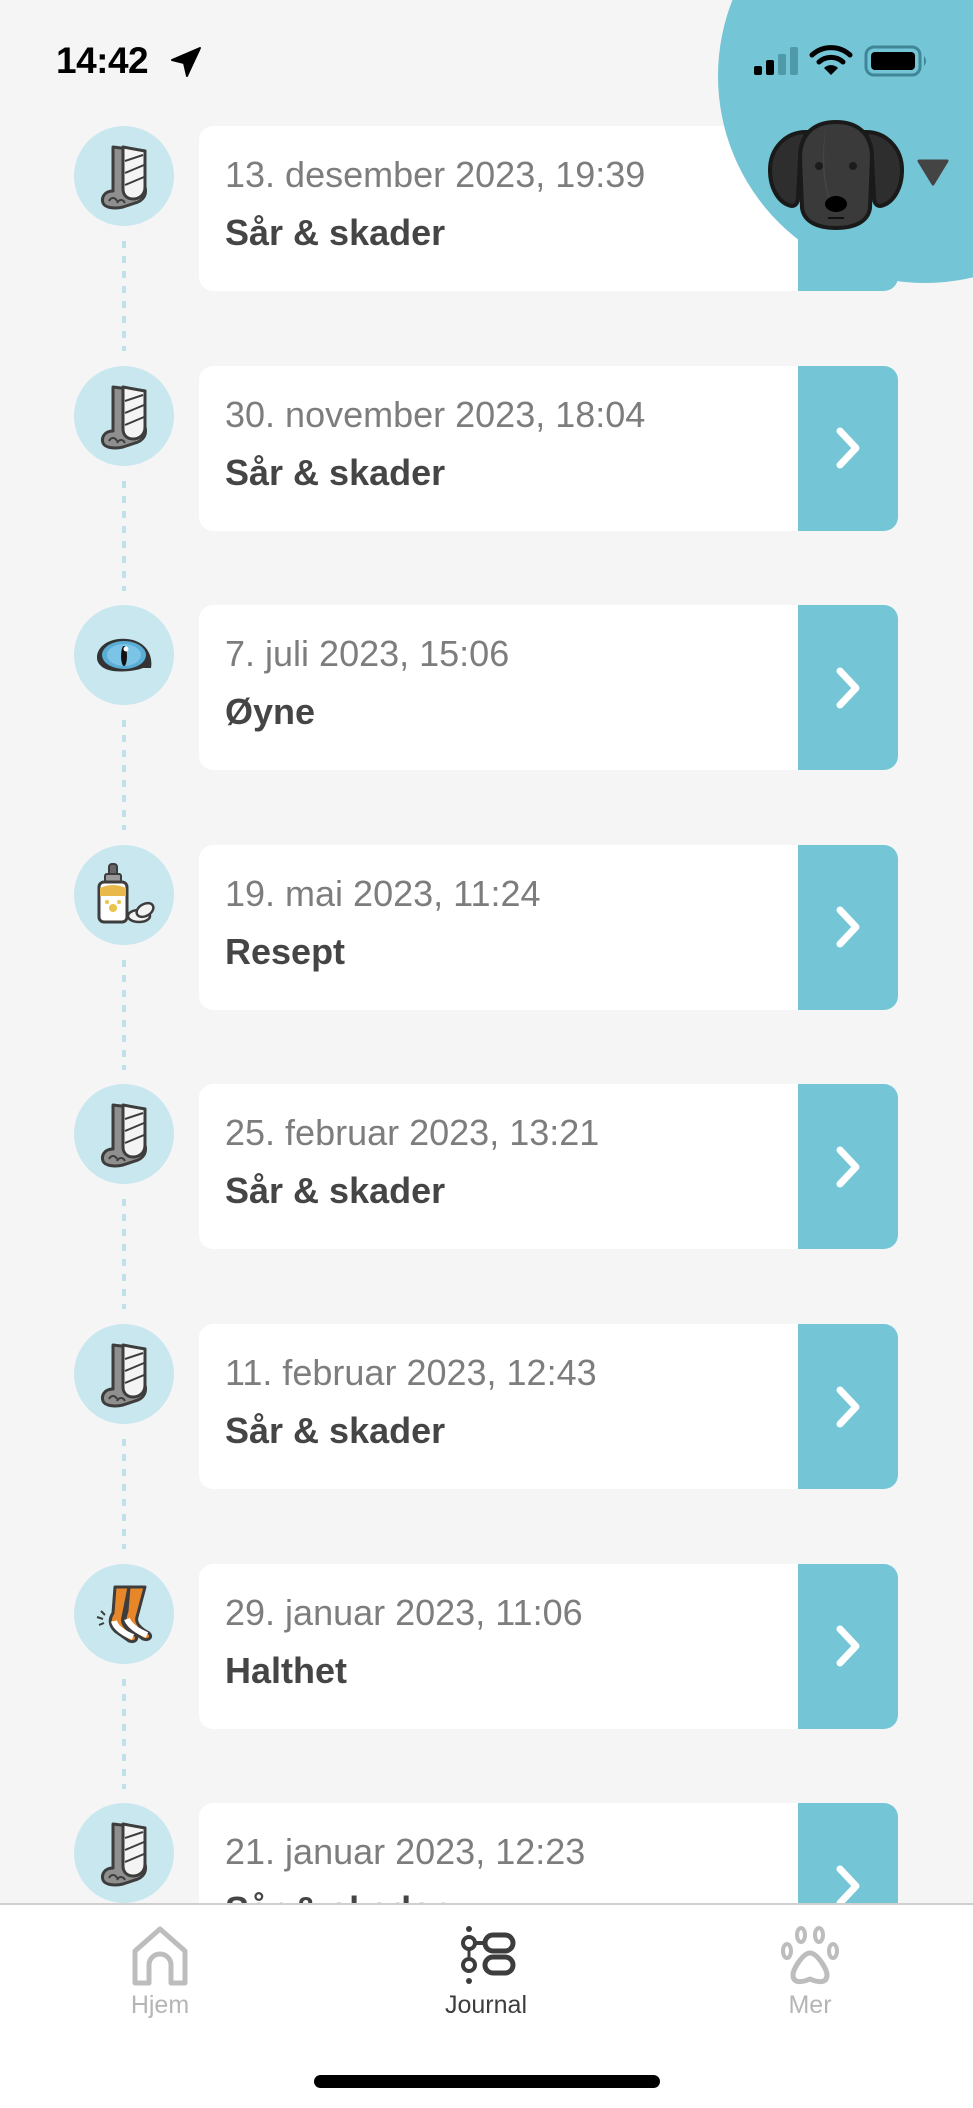 The image size is (973, 2108). I want to click on entry-category: Øyne, so click(270, 712).